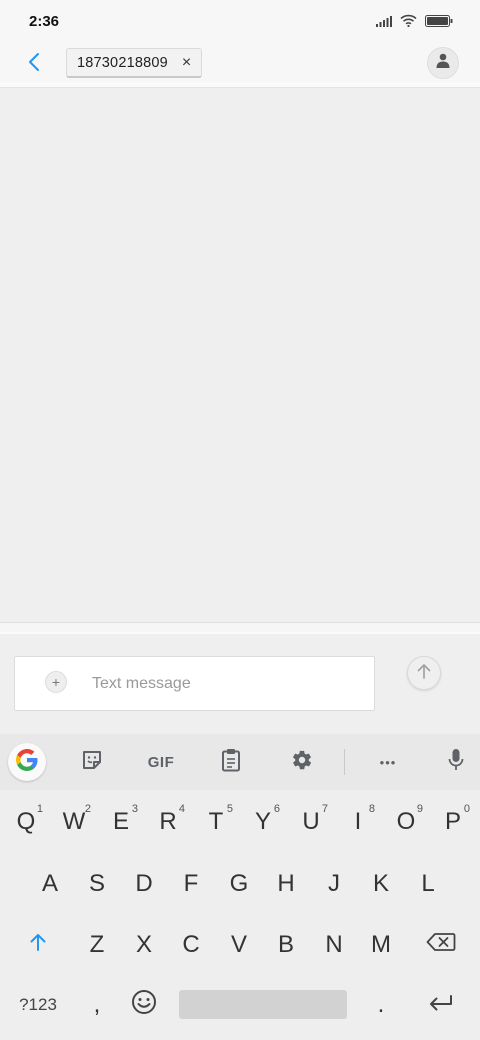 This screenshot has height=1040, width=480. I want to click on contact-button, so click(443, 63).